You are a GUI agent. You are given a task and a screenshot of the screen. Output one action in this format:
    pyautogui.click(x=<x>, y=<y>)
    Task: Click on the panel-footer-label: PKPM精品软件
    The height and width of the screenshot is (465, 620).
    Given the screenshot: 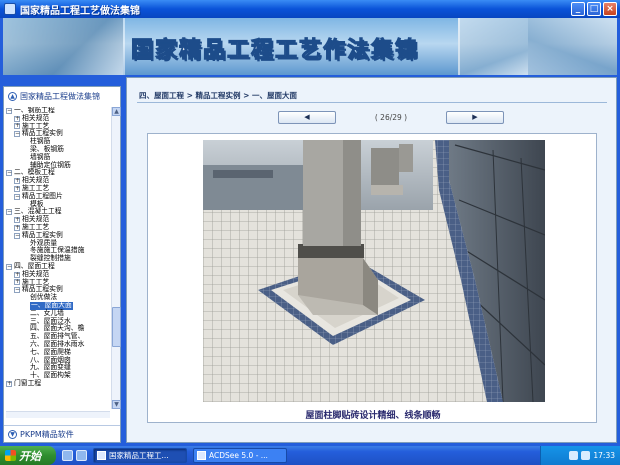 What is the action you would take?
    pyautogui.click(x=47, y=434)
    